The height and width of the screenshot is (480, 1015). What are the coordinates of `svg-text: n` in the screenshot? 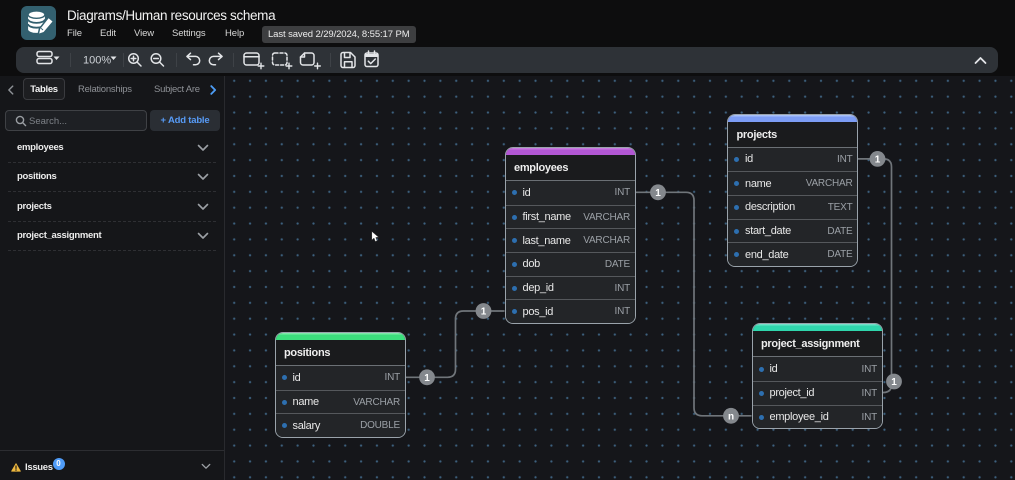 It's located at (731, 416).